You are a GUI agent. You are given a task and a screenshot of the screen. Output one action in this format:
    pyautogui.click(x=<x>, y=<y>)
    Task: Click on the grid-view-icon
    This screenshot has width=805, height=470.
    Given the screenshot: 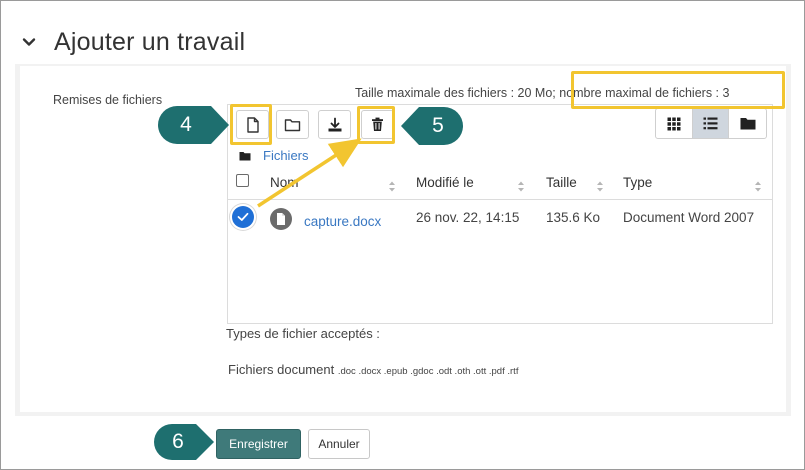 What is the action you would take?
    pyautogui.click(x=674, y=123)
    